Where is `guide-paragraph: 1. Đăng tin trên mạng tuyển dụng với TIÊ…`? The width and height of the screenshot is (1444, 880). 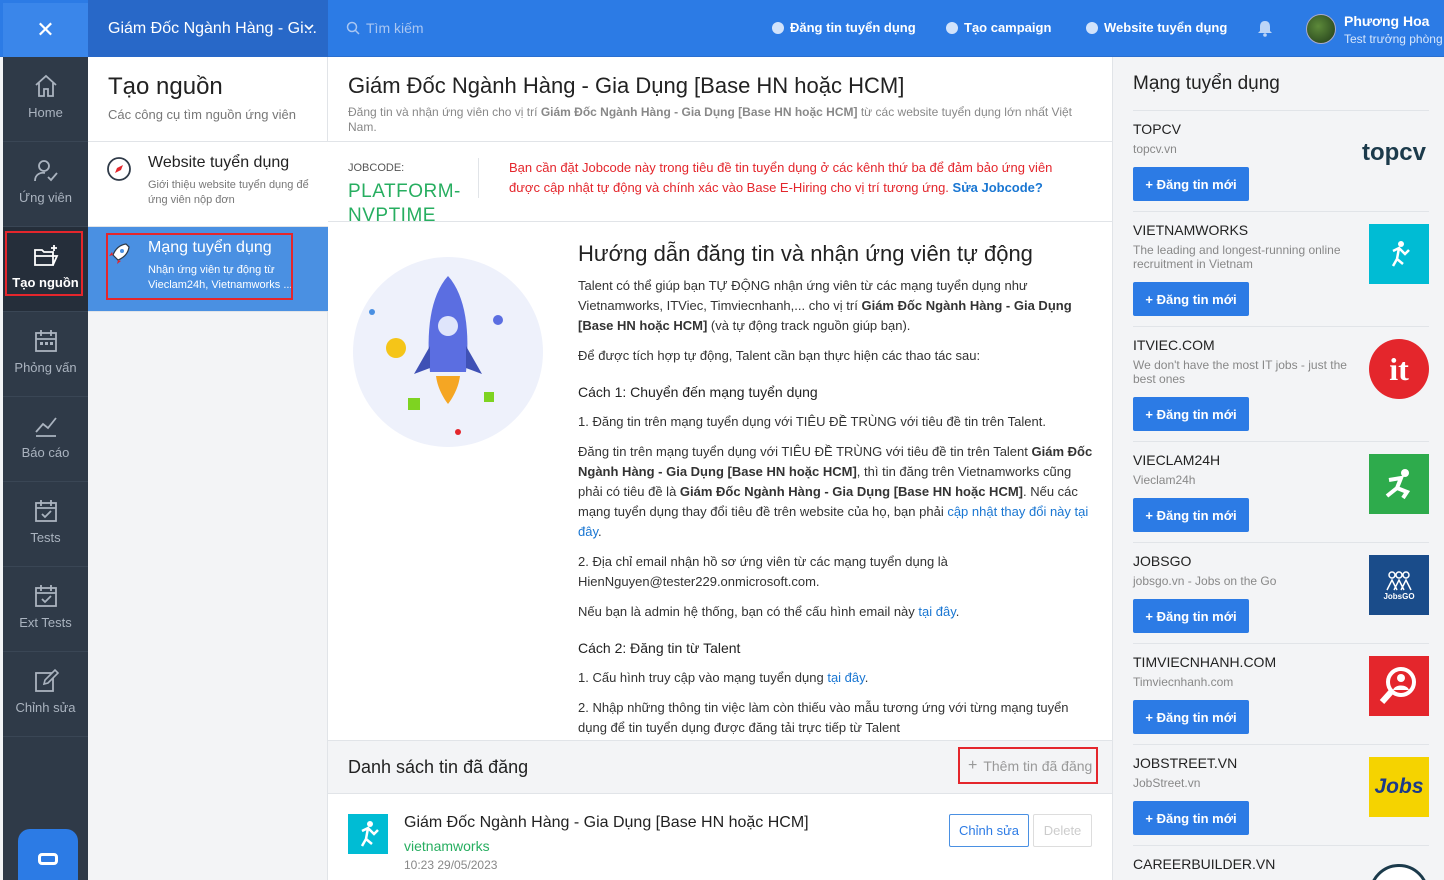
guide-paragraph: 1. Đăng tin trên mạng tuyển dụng với TIÊ… is located at coordinates (812, 421).